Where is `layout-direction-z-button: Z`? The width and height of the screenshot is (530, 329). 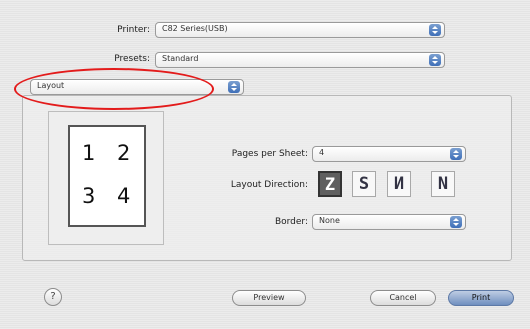 layout-direction-z-button: Z is located at coordinates (330, 184).